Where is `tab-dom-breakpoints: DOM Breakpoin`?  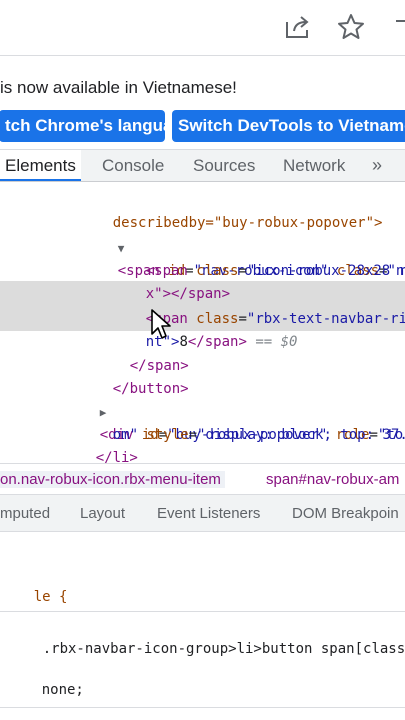 tab-dom-breakpoints: DOM Breakpoin is located at coordinates (345, 513).